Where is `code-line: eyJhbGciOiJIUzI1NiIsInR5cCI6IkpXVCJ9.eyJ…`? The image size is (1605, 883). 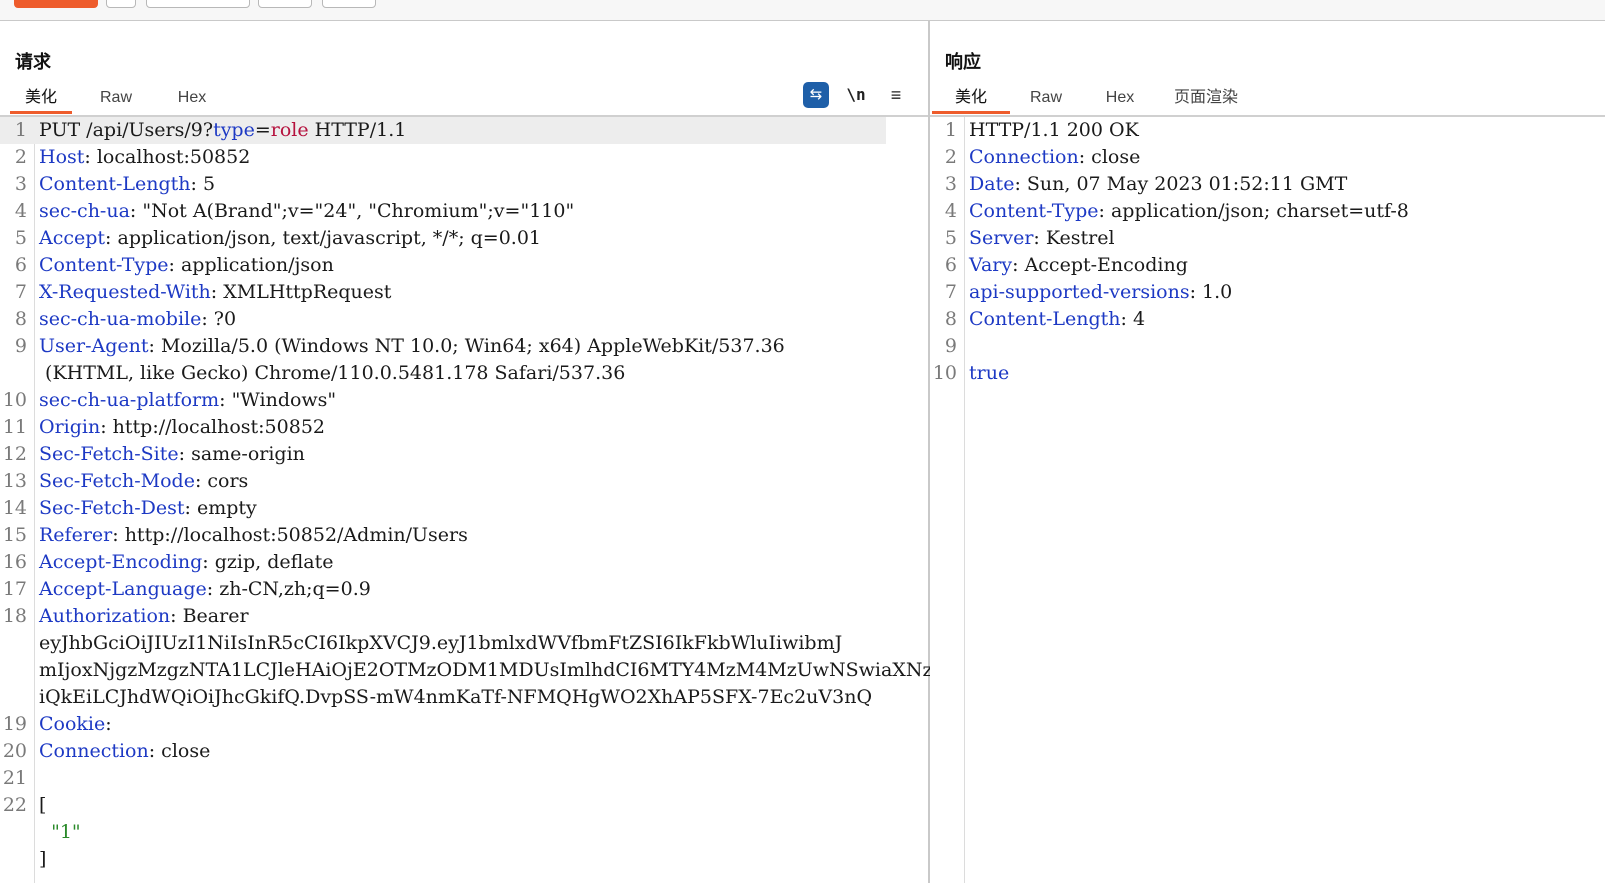 code-line: eyJhbGciOiJIUzI1NiIsInR5cCI6IkpXVCJ9.eyJ… is located at coordinates (464, 643).